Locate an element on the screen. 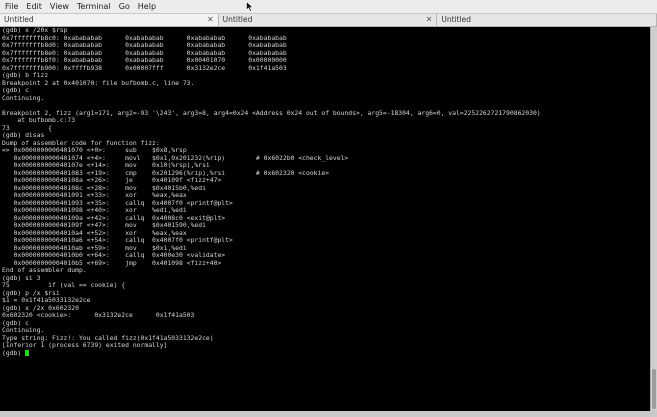 This screenshot has height=417, width=657. text-cursor is located at coordinates (27, 352).